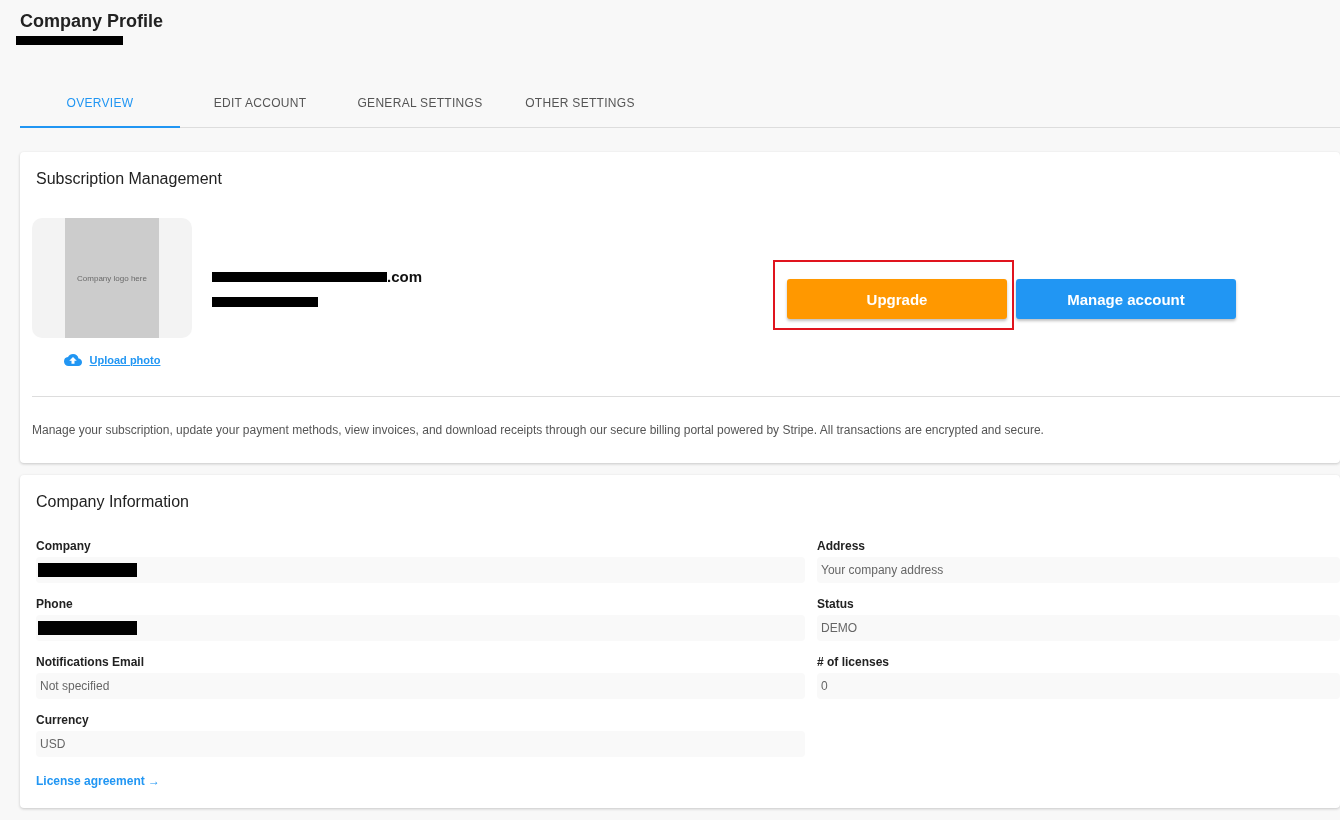 The width and height of the screenshot is (1340, 820). What do you see at coordinates (53, 744) in the screenshot?
I see `field-text: USD` at bounding box center [53, 744].